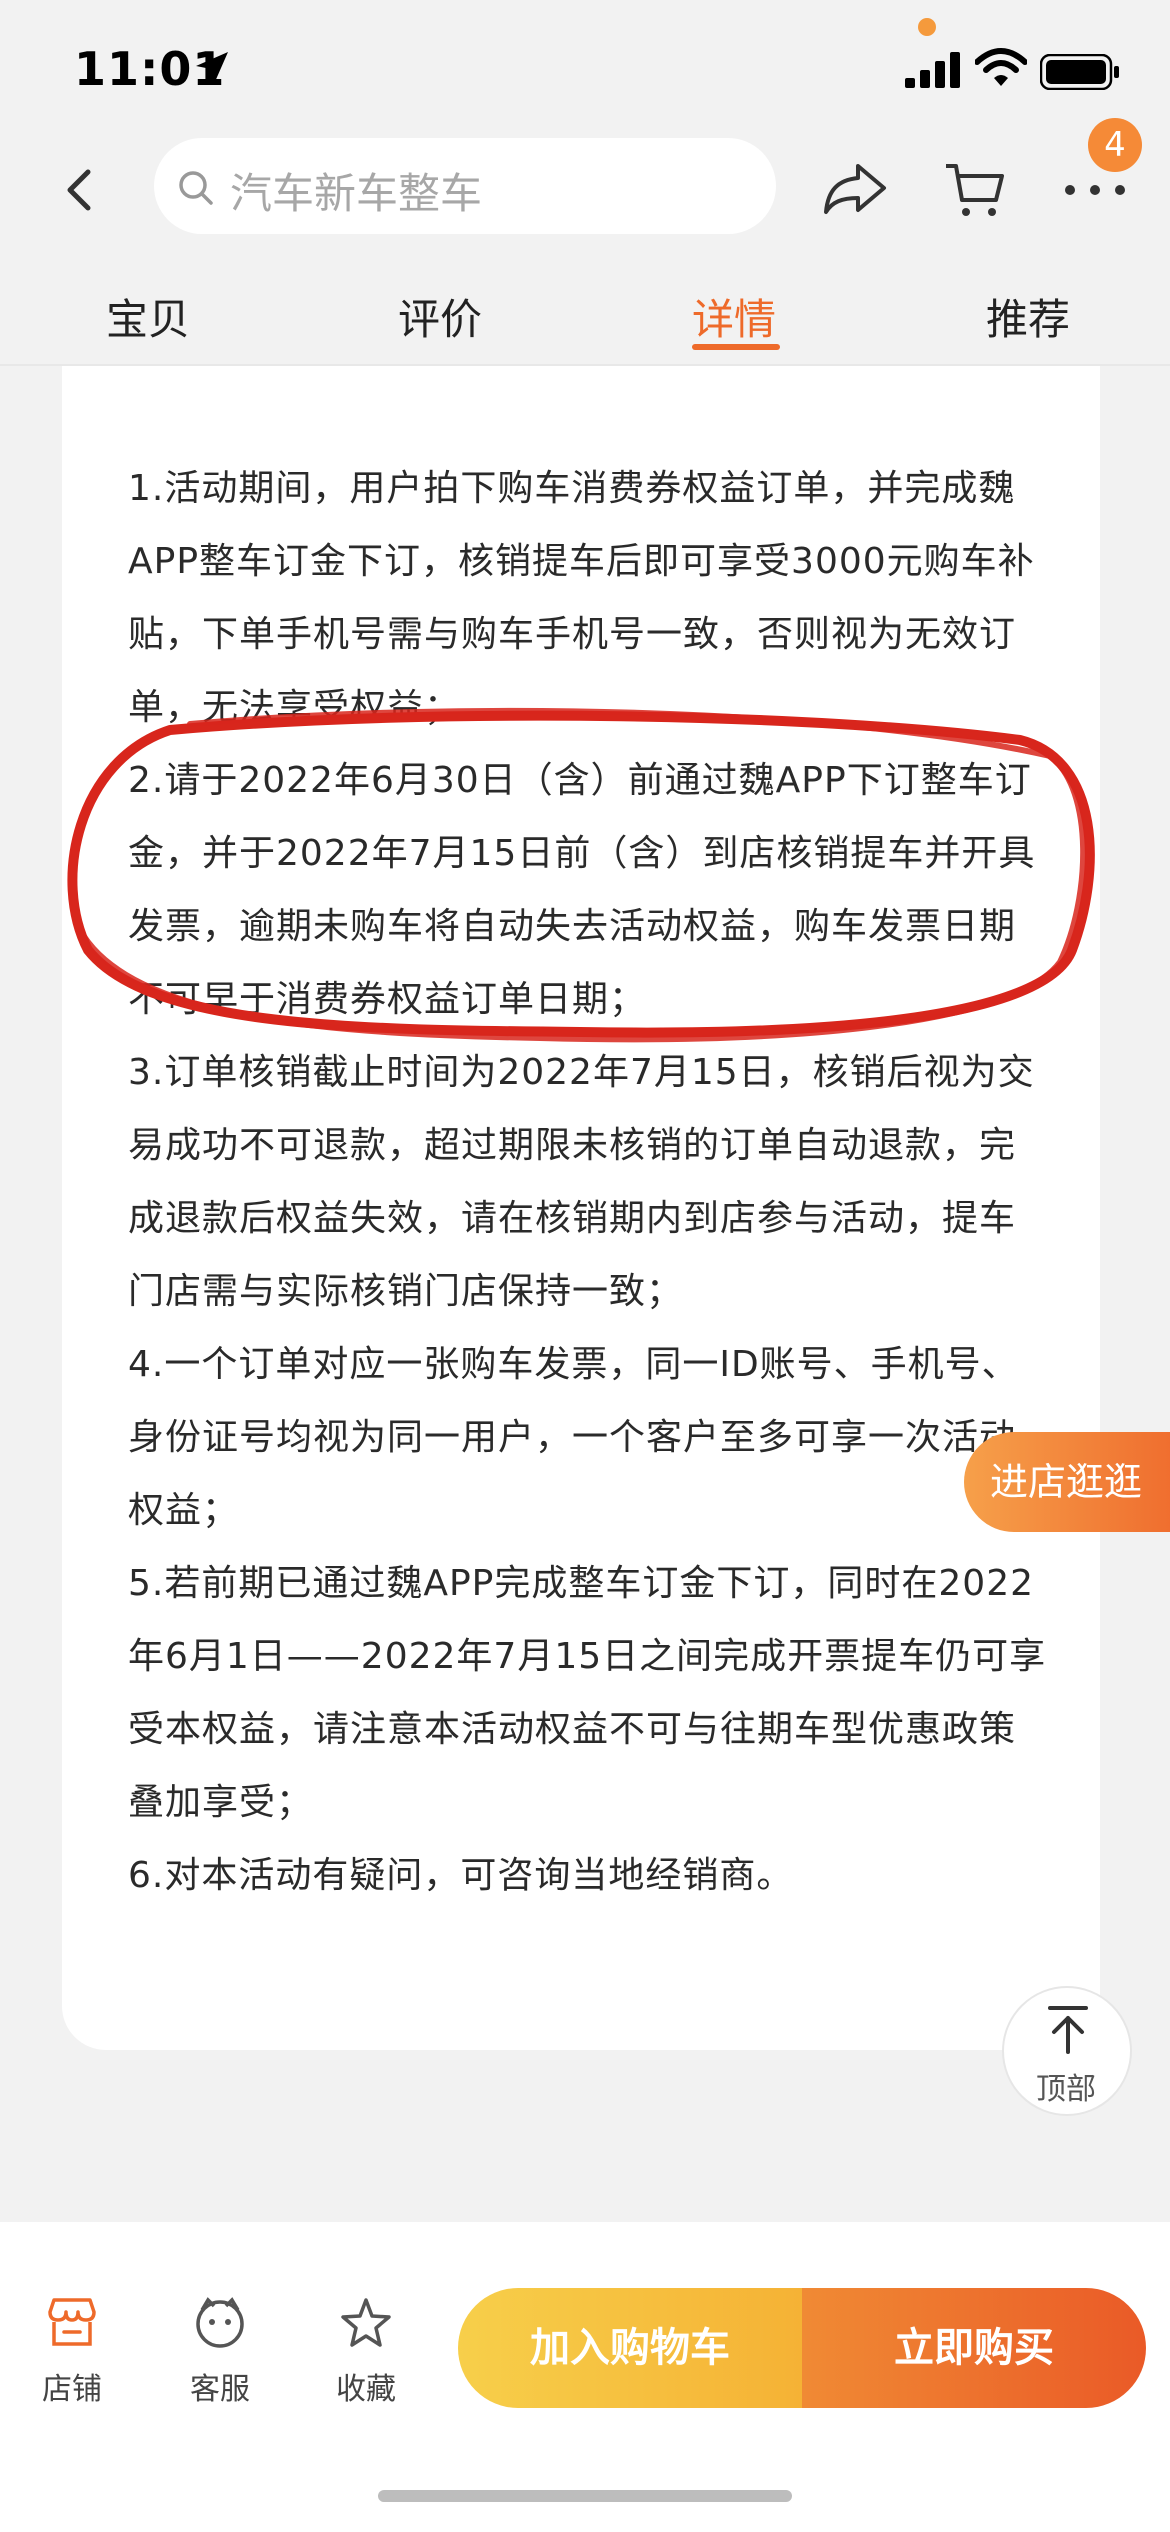 This screenshot has width=1170, height=2532. I want to click on tab-bar: 宝贝 评价 详情 推荐, so click(585, 316).